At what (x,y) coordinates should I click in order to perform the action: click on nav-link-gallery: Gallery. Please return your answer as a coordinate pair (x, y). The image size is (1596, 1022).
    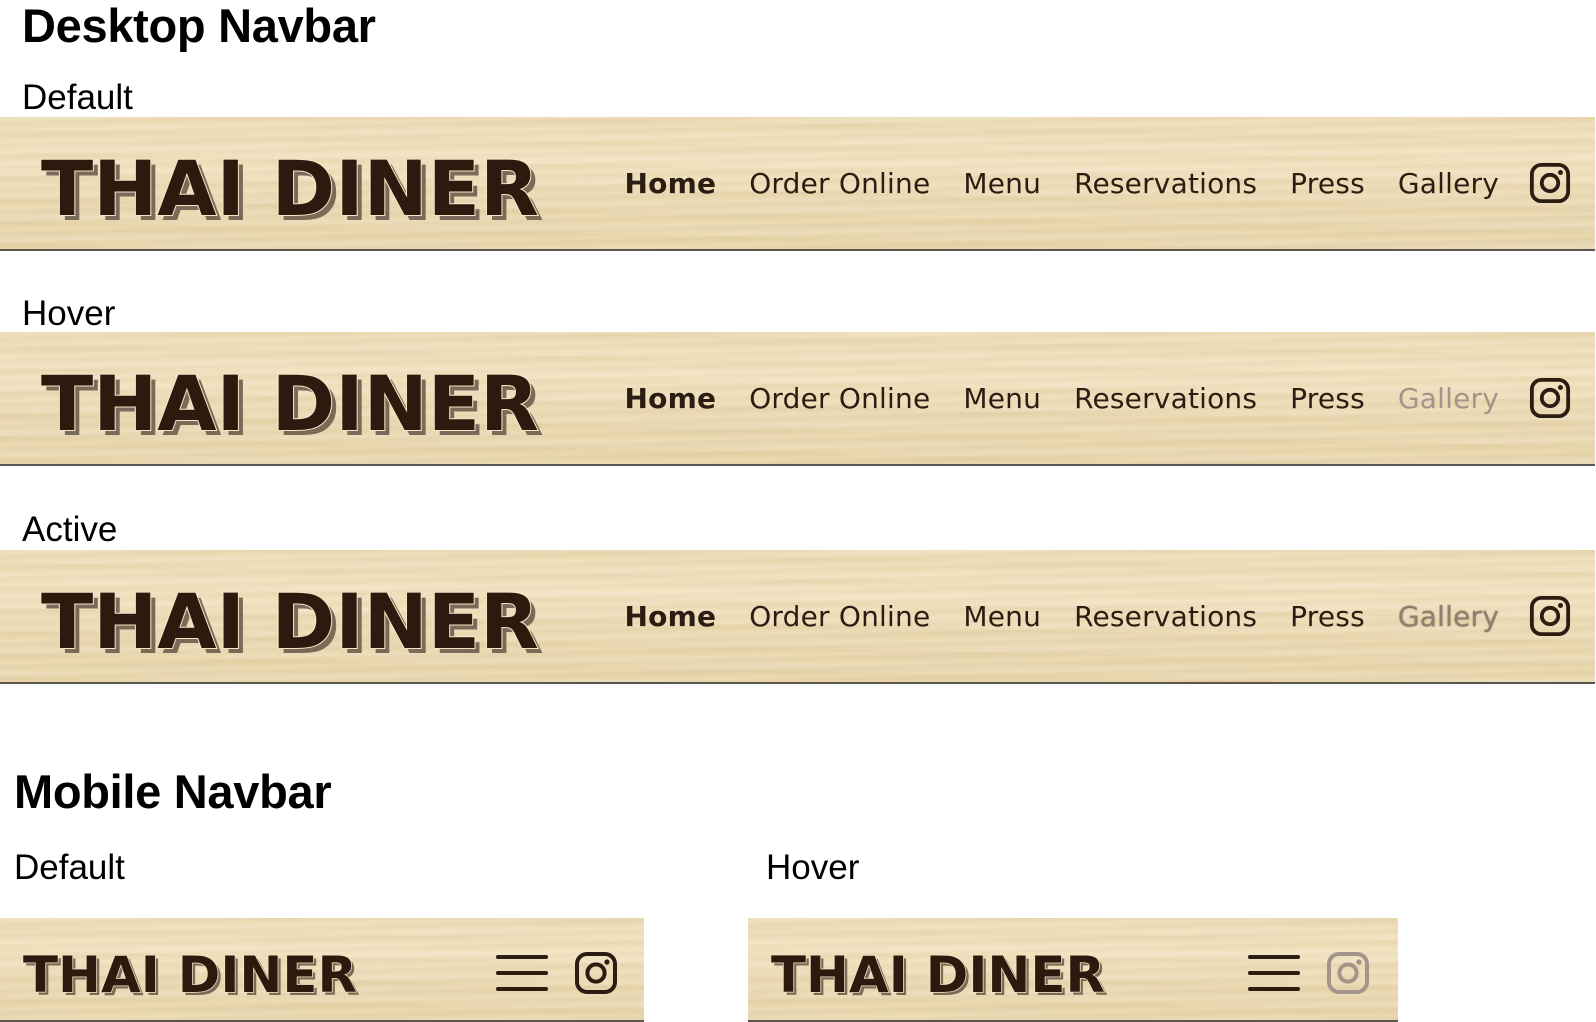
    Looking at the image, I should click on (1448, 183).